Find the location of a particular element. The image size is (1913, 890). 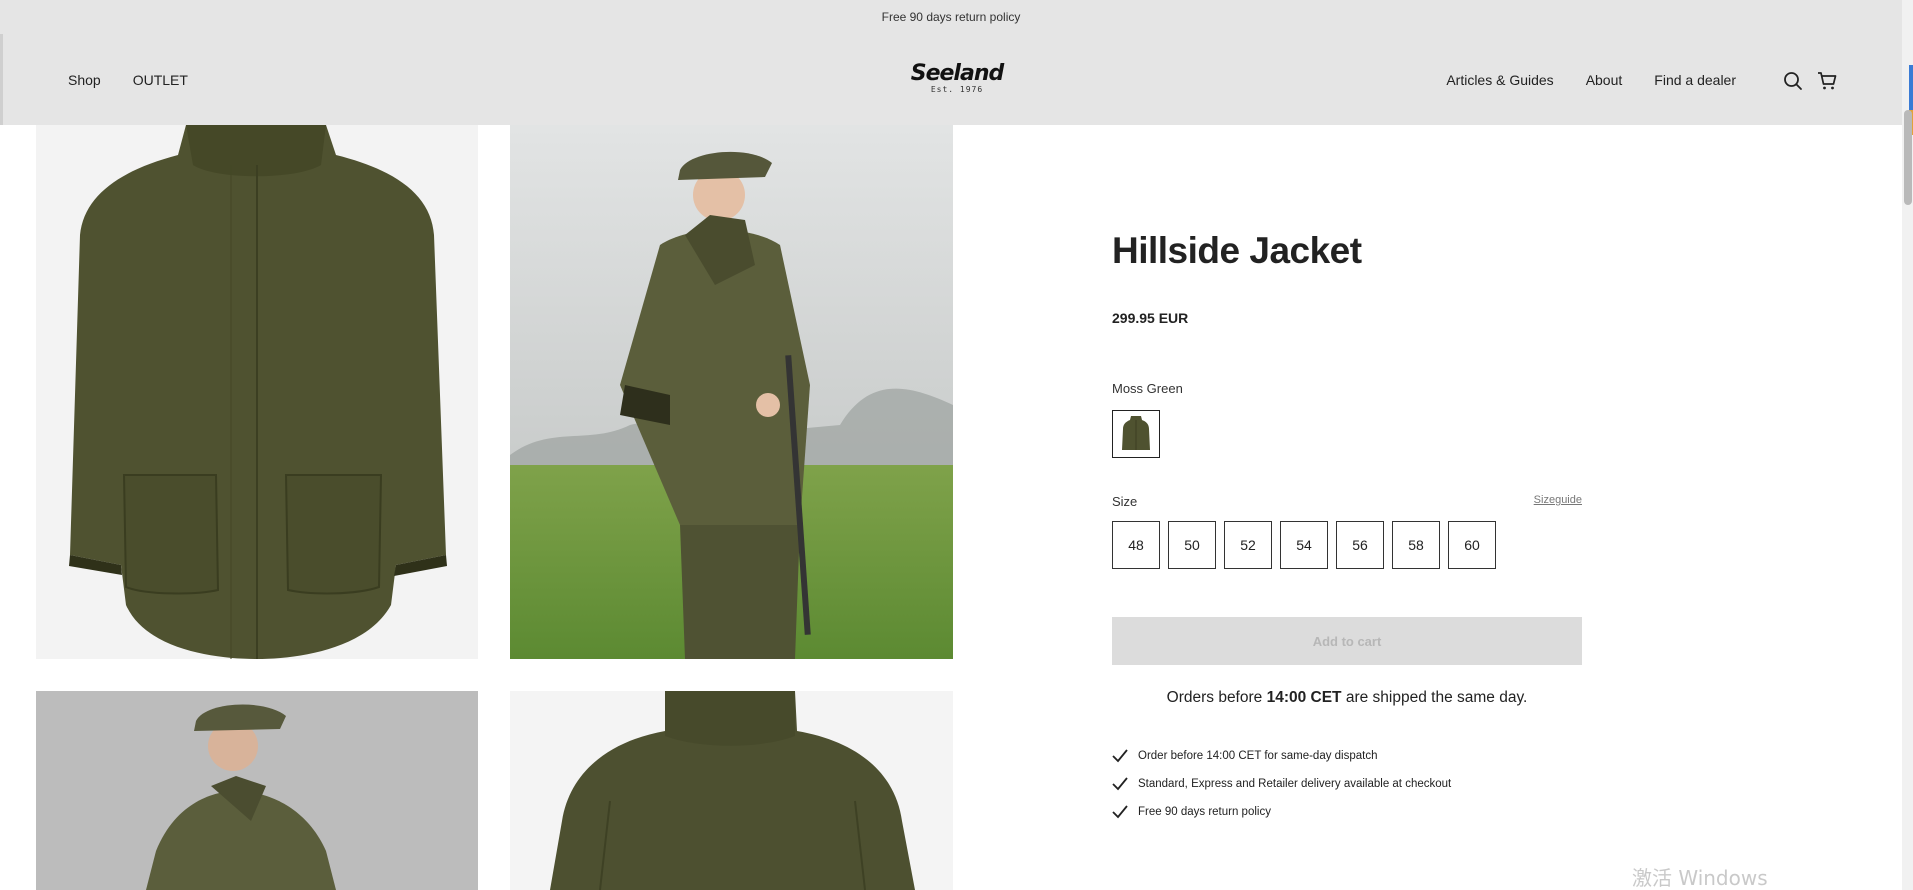

size-option-48: 48 is located at coordinates (1136, 545).